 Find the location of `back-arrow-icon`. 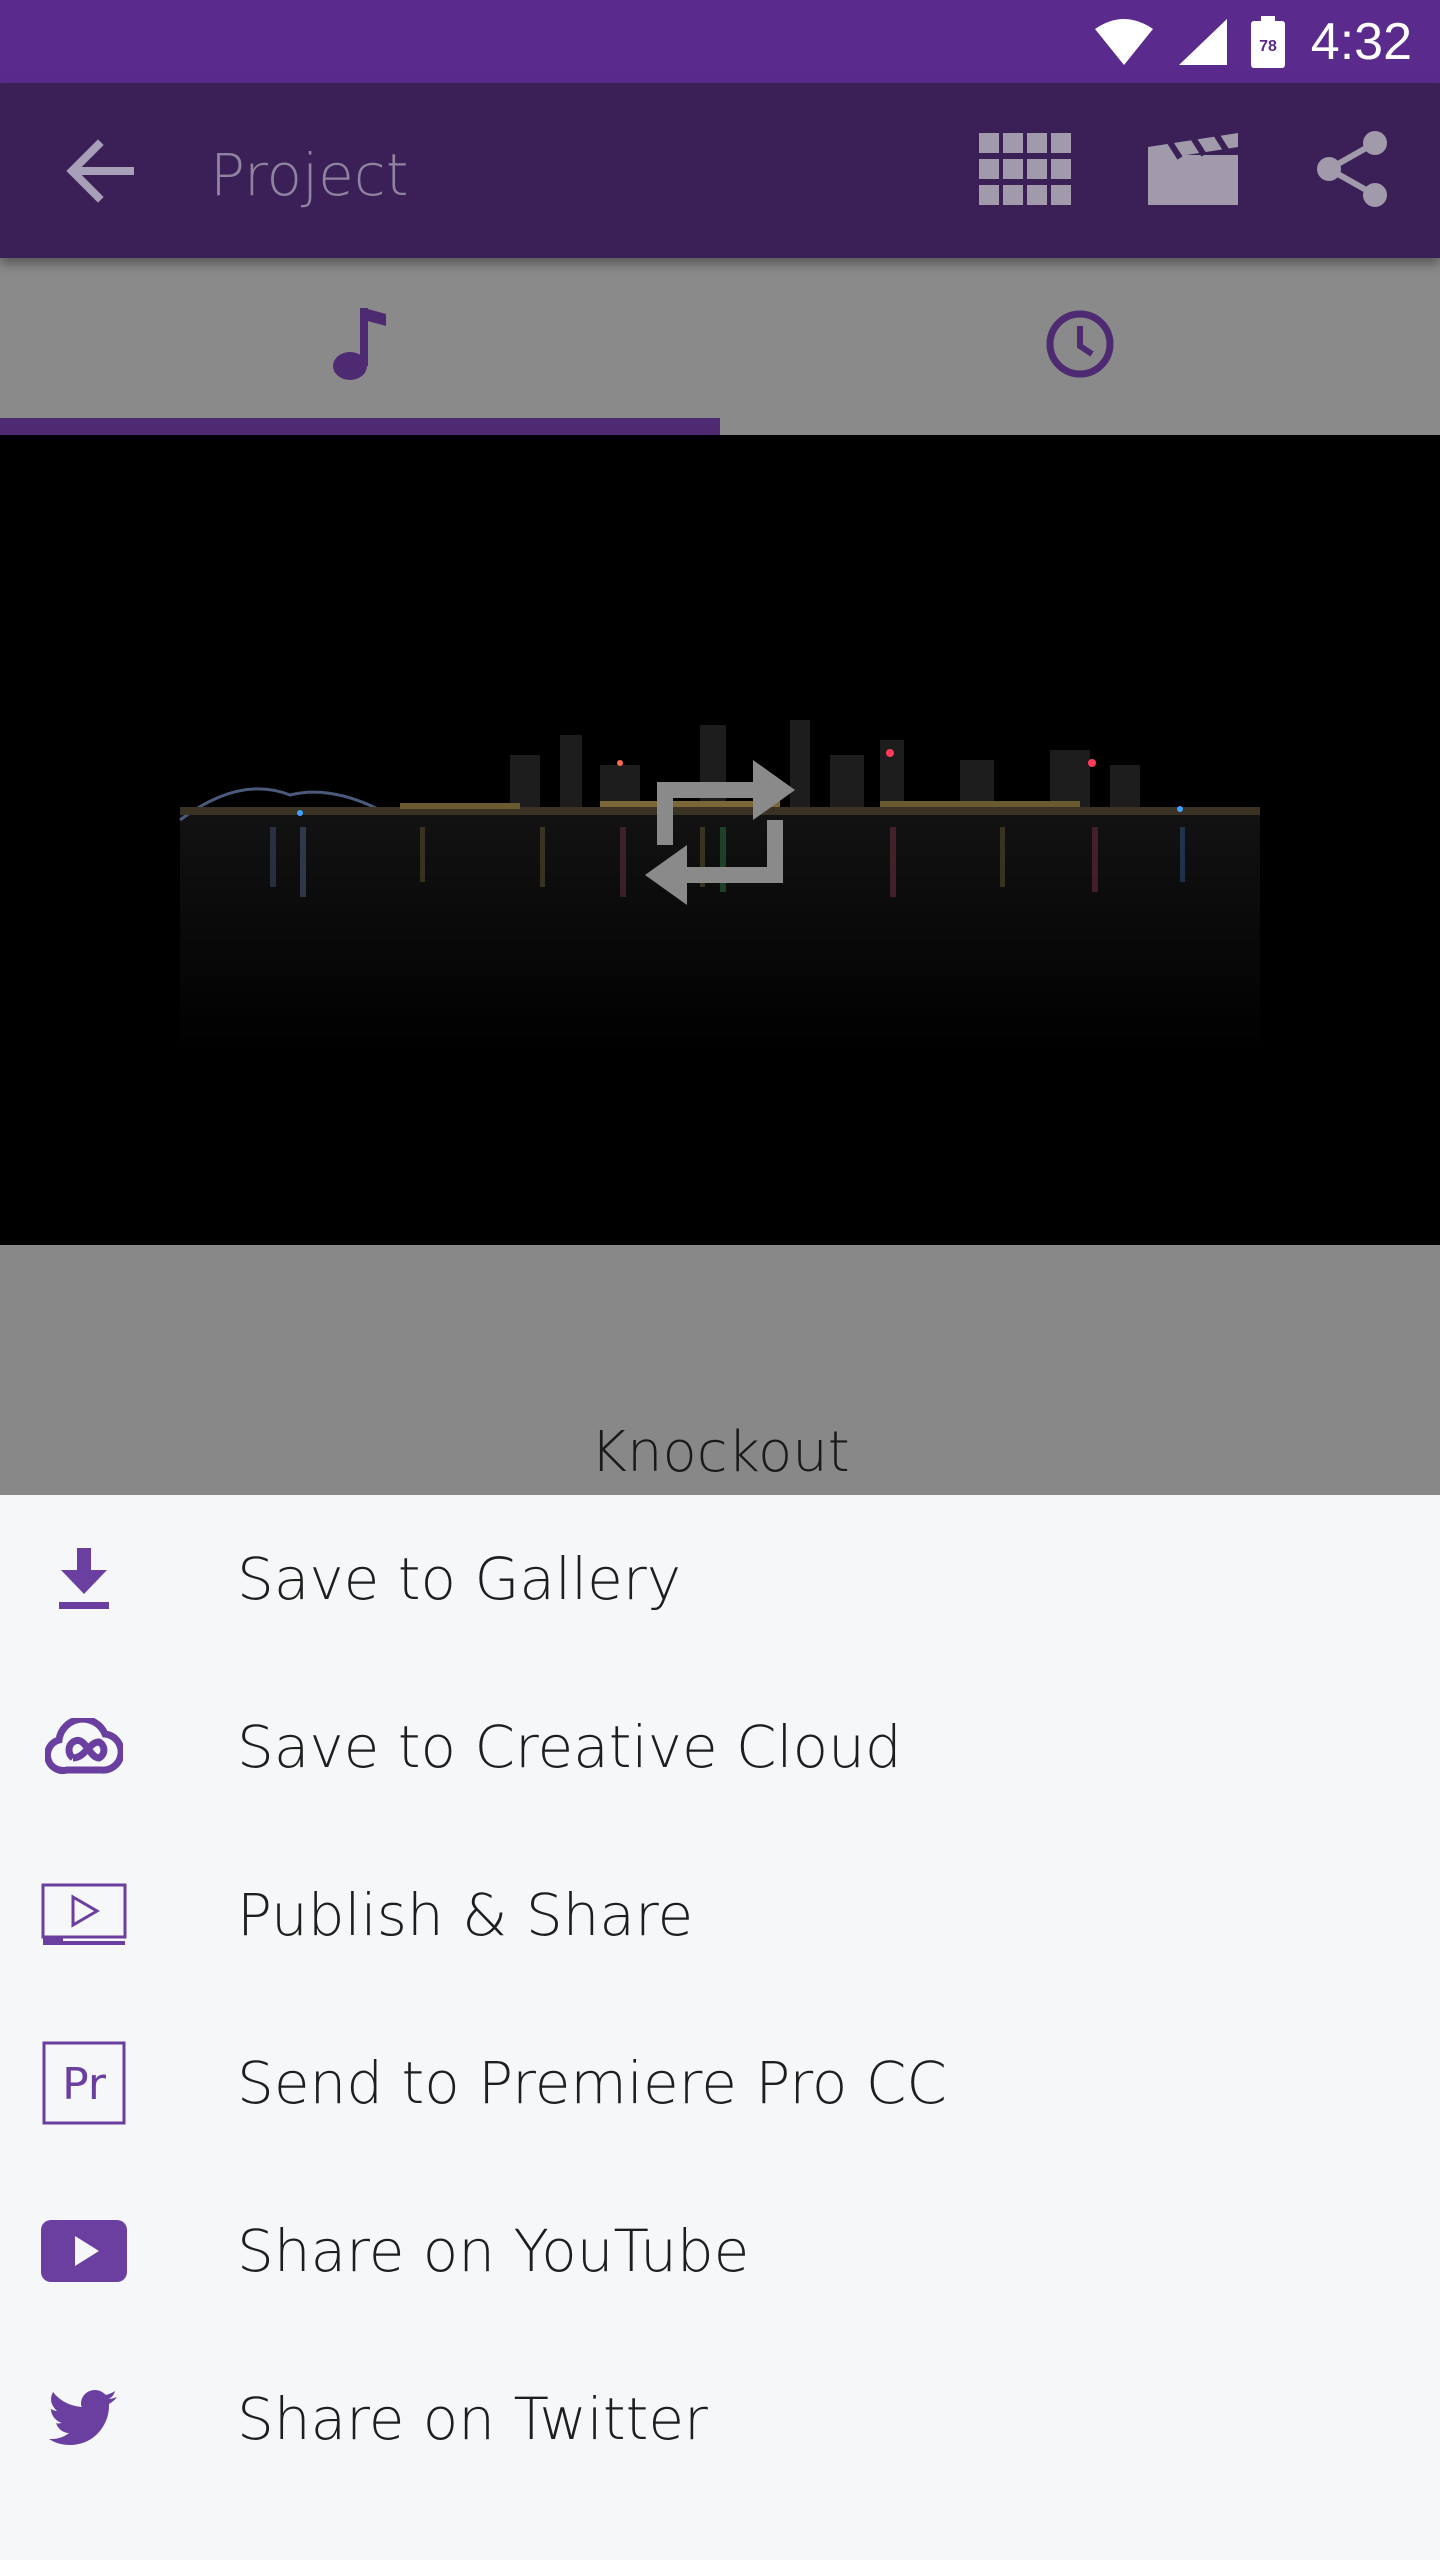

back-arrow-icon is located at coordinates (100, 175).